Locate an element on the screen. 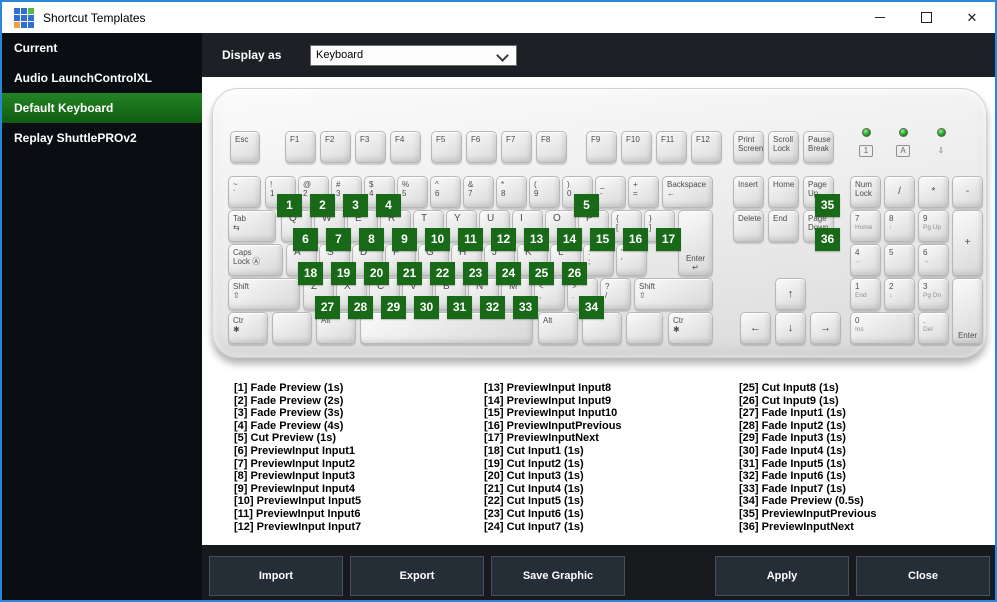  key-arrow-down: ↓ is located at coordinates (790, 328).